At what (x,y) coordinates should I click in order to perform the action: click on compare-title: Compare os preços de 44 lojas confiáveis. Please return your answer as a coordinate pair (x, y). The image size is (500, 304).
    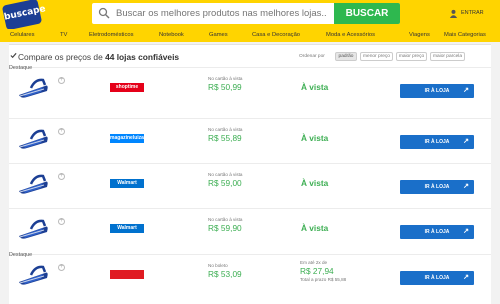
    Looking at the image, I should click on (99, 57).